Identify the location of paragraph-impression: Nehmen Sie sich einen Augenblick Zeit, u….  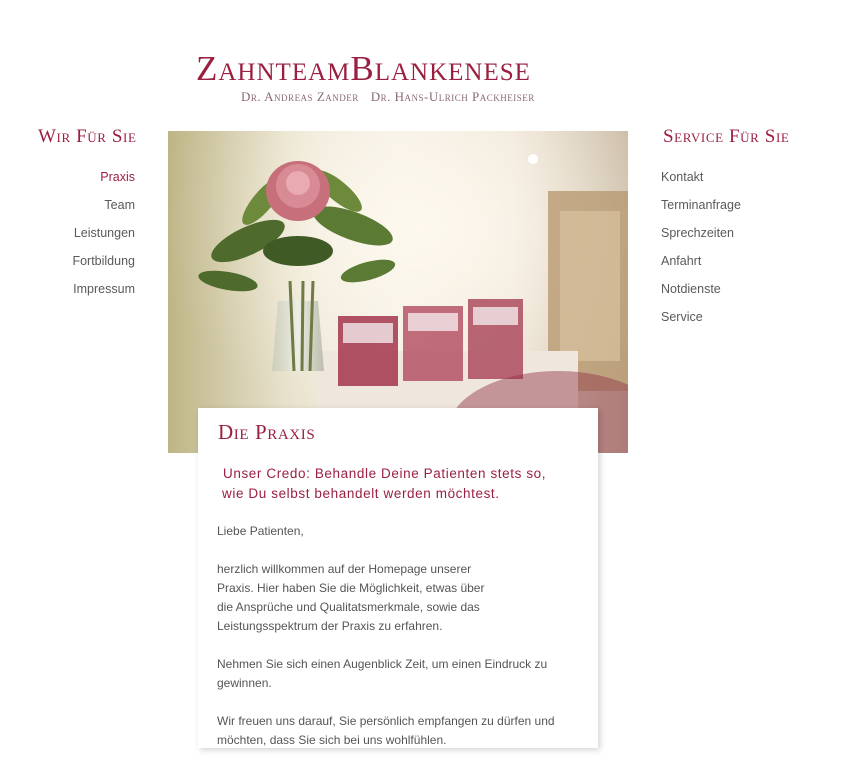
(402, 674).